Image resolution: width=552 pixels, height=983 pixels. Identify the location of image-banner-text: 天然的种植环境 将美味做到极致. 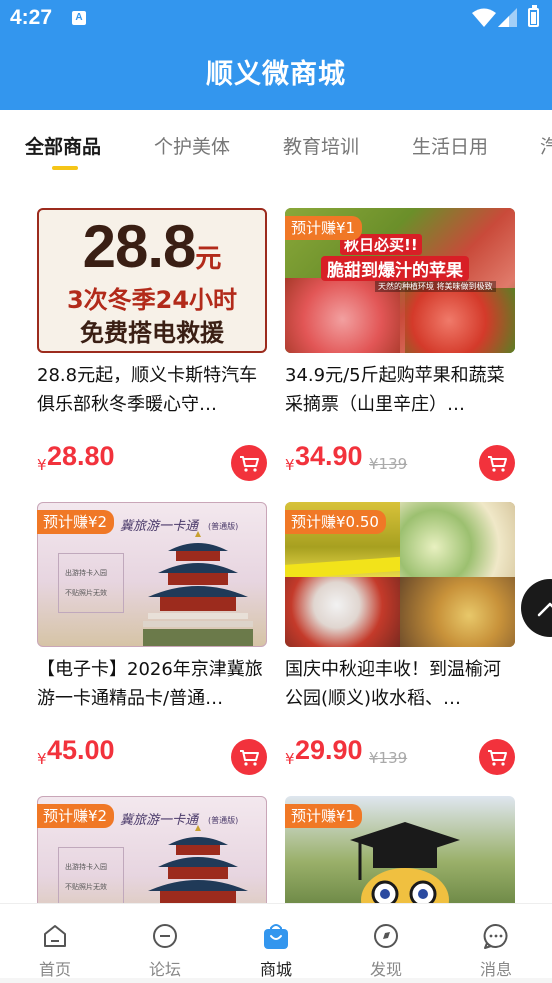
(435, 286).